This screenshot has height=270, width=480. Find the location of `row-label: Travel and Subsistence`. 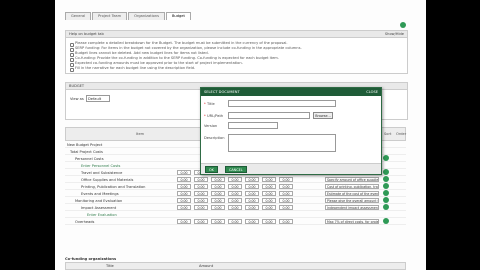

row-label: Travel and Subsistence is located at coordinates (102, 172).